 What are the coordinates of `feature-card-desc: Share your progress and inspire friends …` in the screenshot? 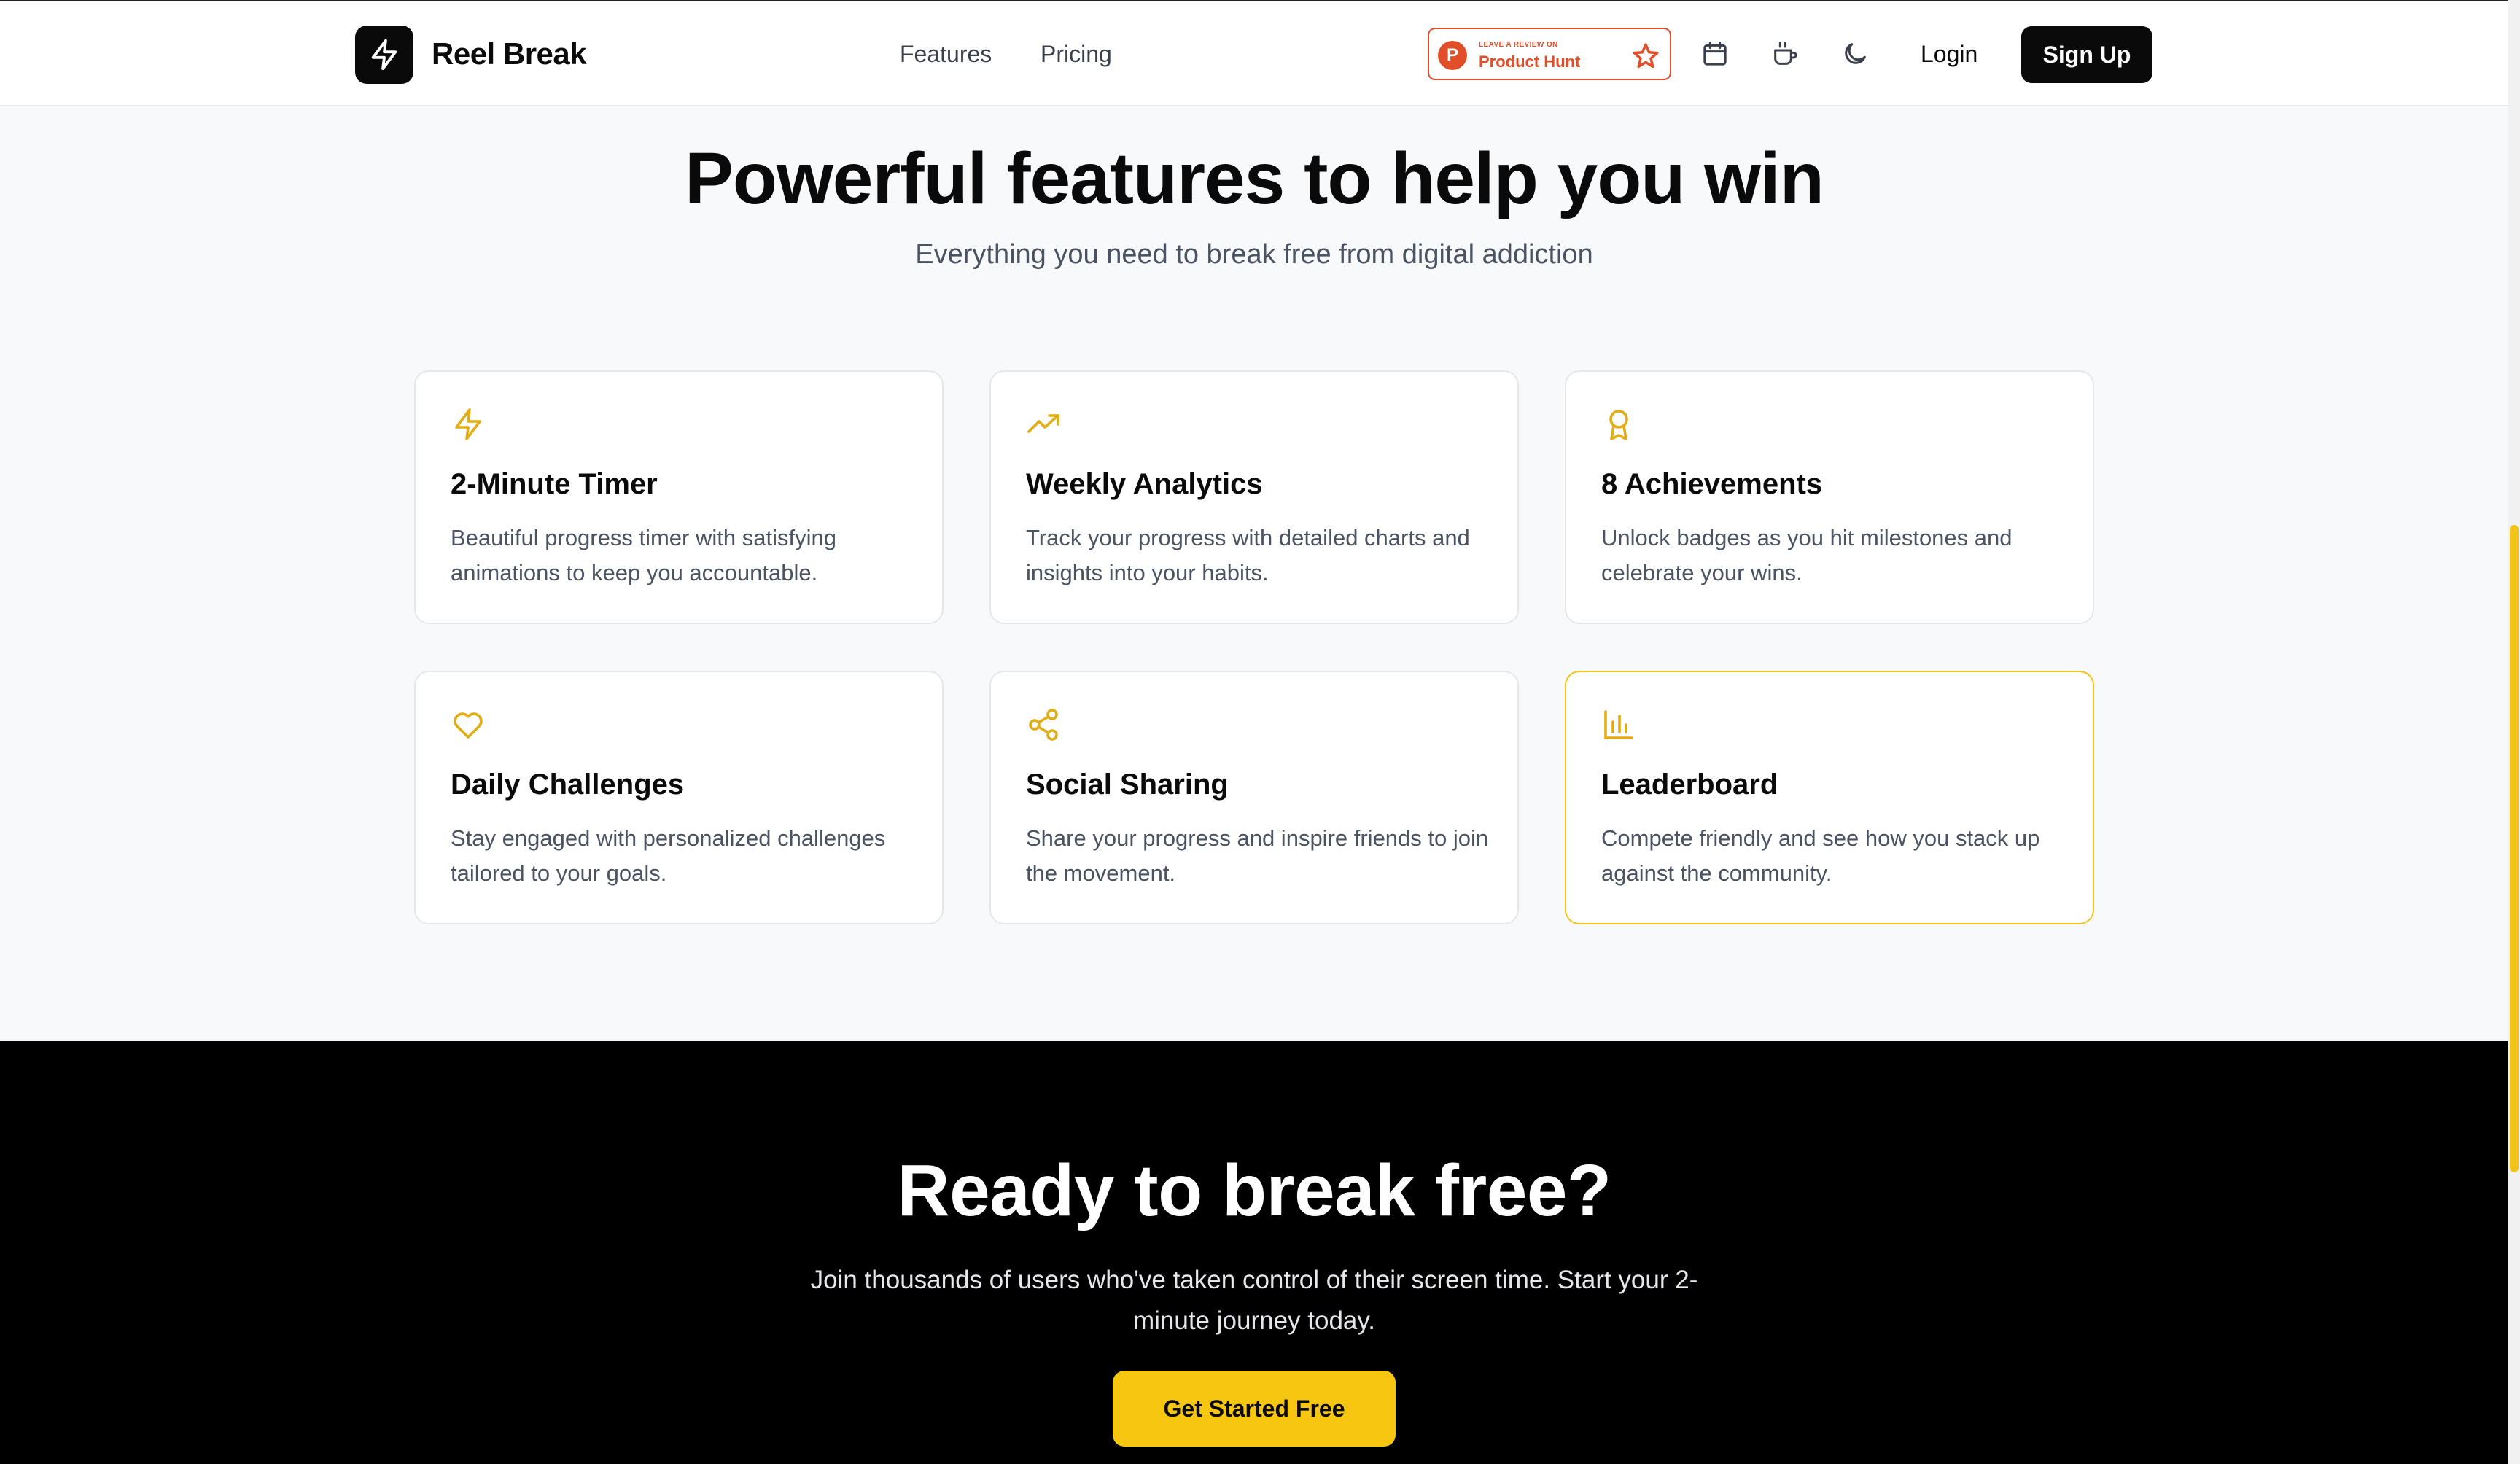 It's located at (1257, 855).